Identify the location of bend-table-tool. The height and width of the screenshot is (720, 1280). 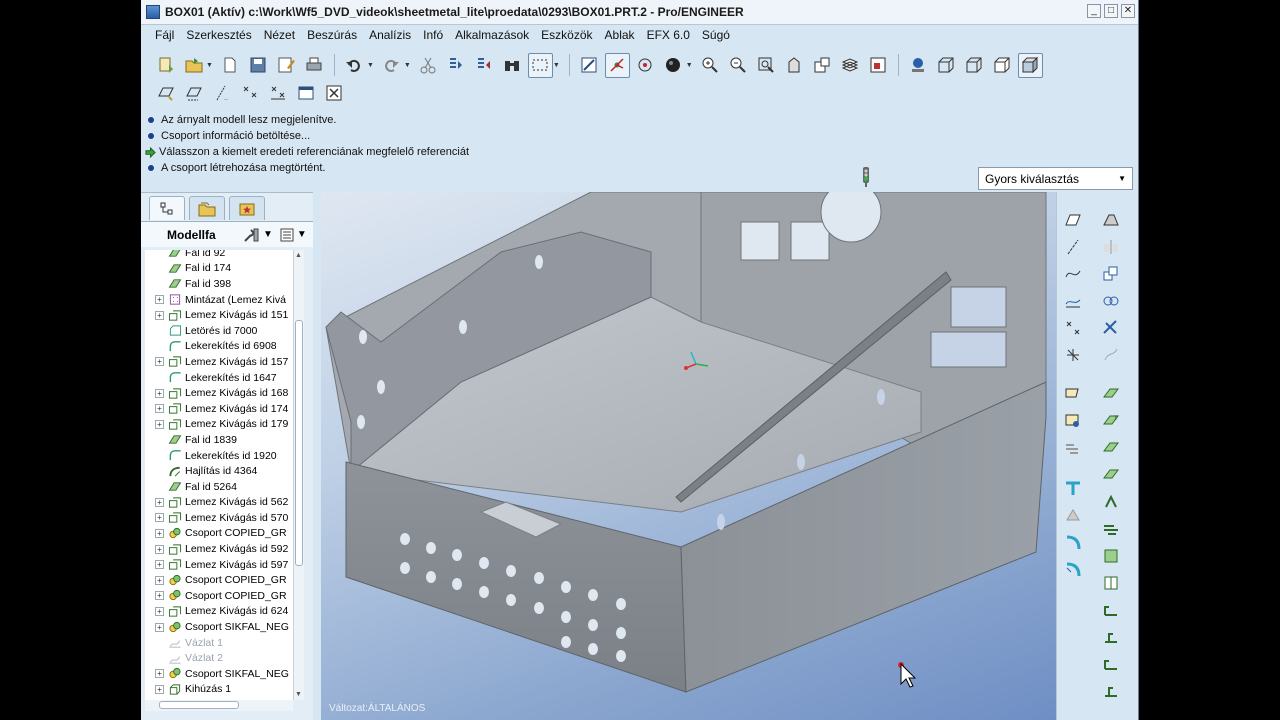
(1111, 610).